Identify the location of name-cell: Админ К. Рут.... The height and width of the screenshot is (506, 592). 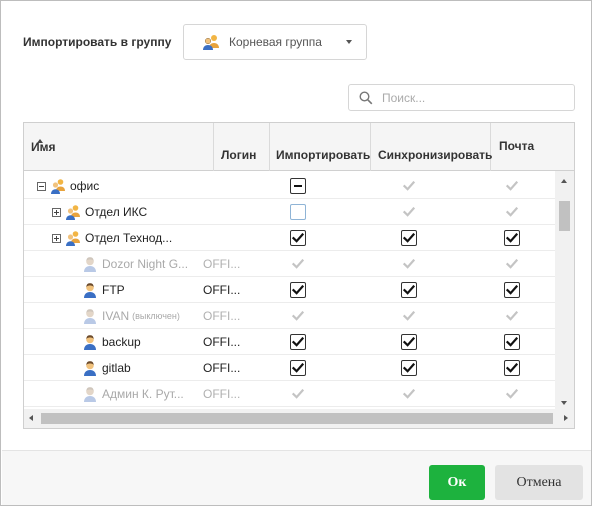
(133, 394).